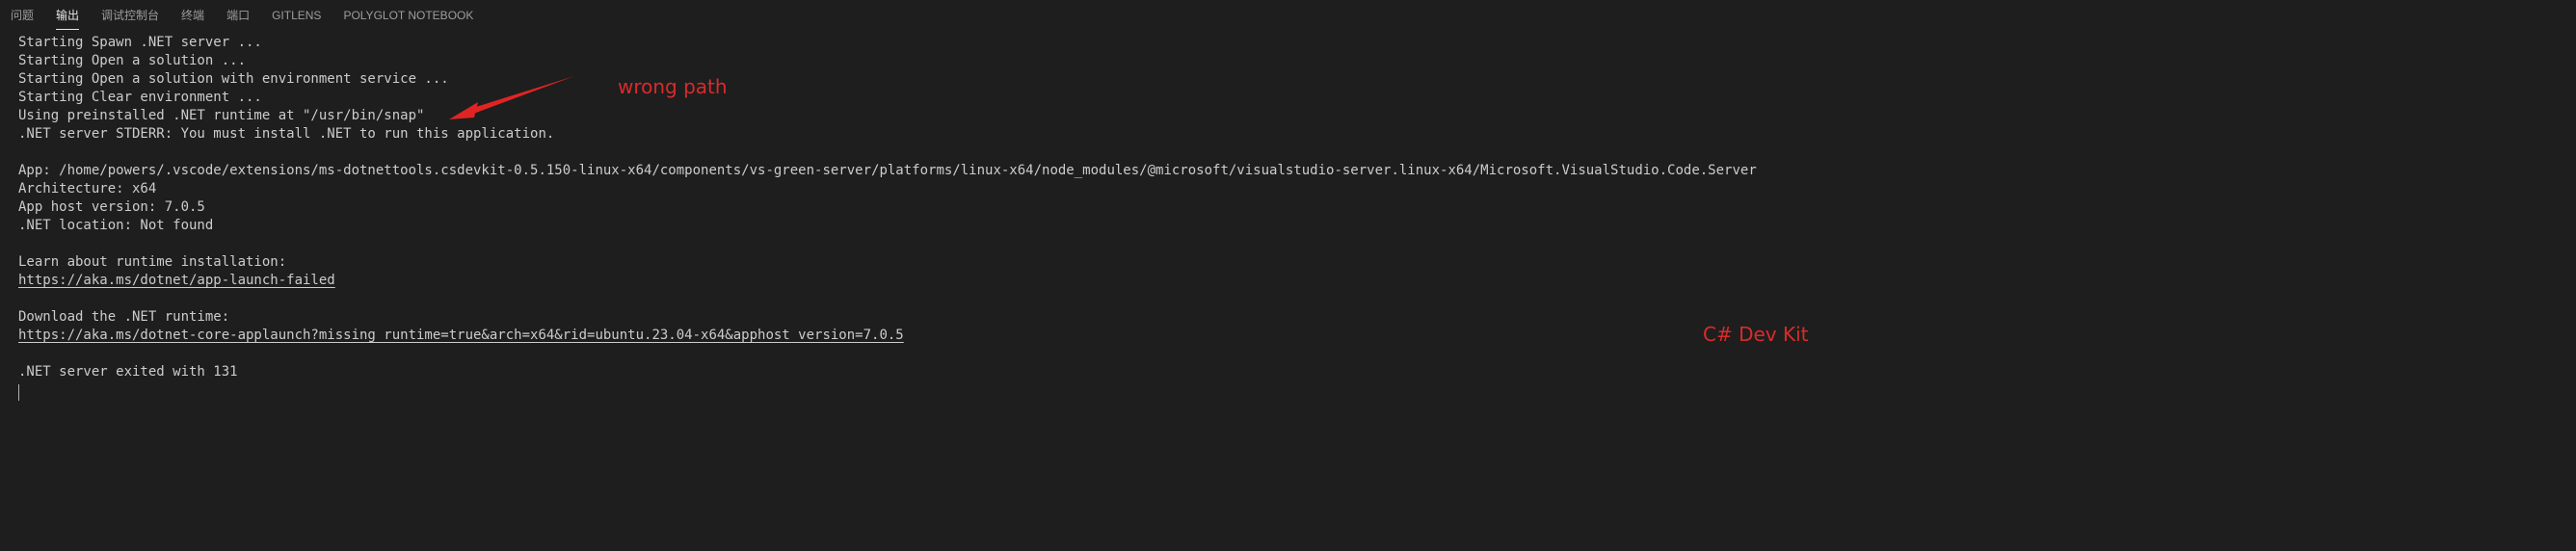 This screenshot has height=551, width=2576. I want to click on dev-kit-annotation: C# Dev Kit, so click(1756, 335).